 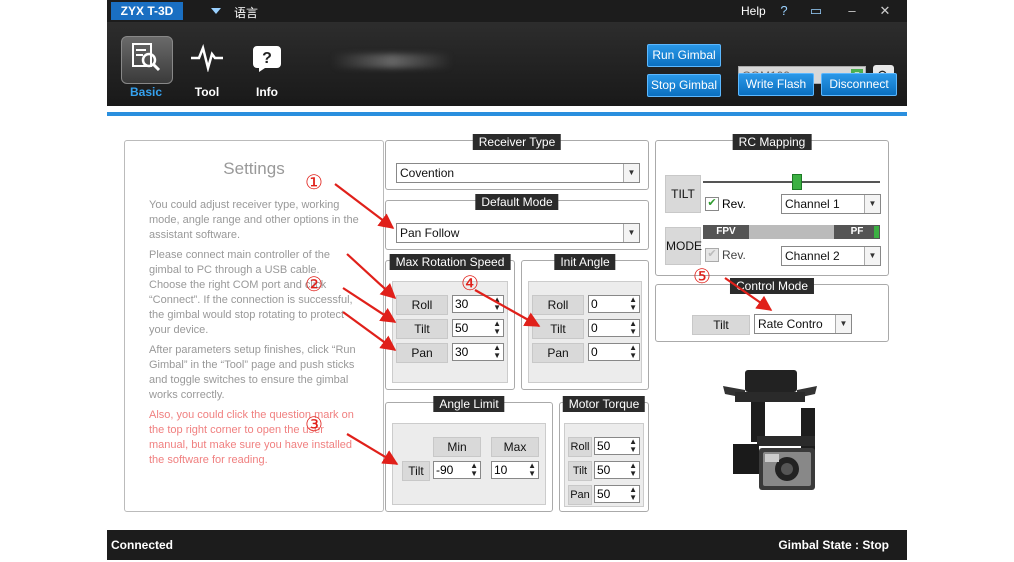 I want to click on angle-min-input: -90 ▲ ▼, so click(x=457, y=470).